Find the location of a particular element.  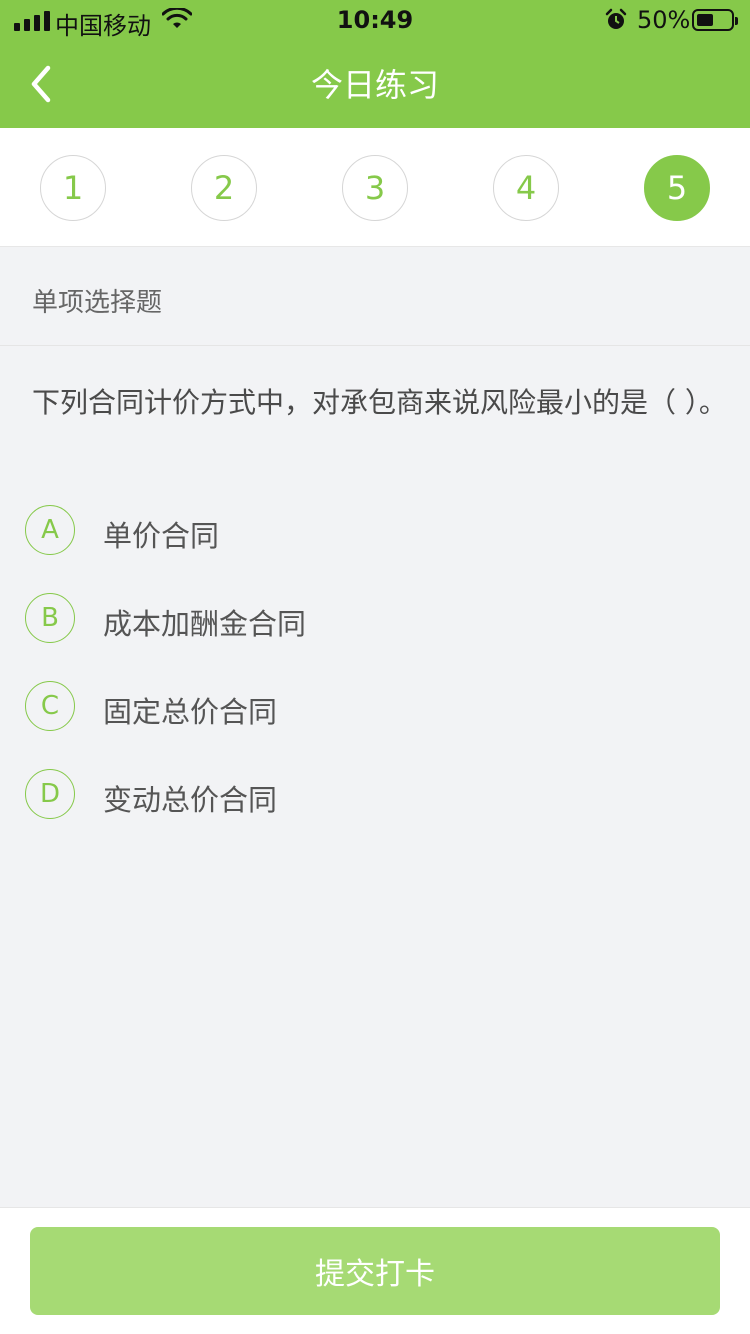

footer-bar: 提交打卡 is located at coordinates (375, 1270).